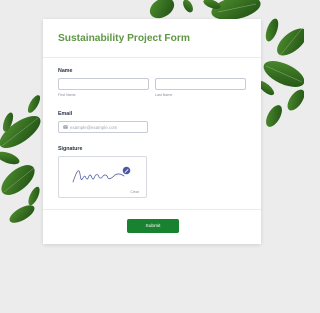  What do you see at coordinates (126, 170) in the screenshot?
I see `pen-icon` at bounding box center [126, 170].